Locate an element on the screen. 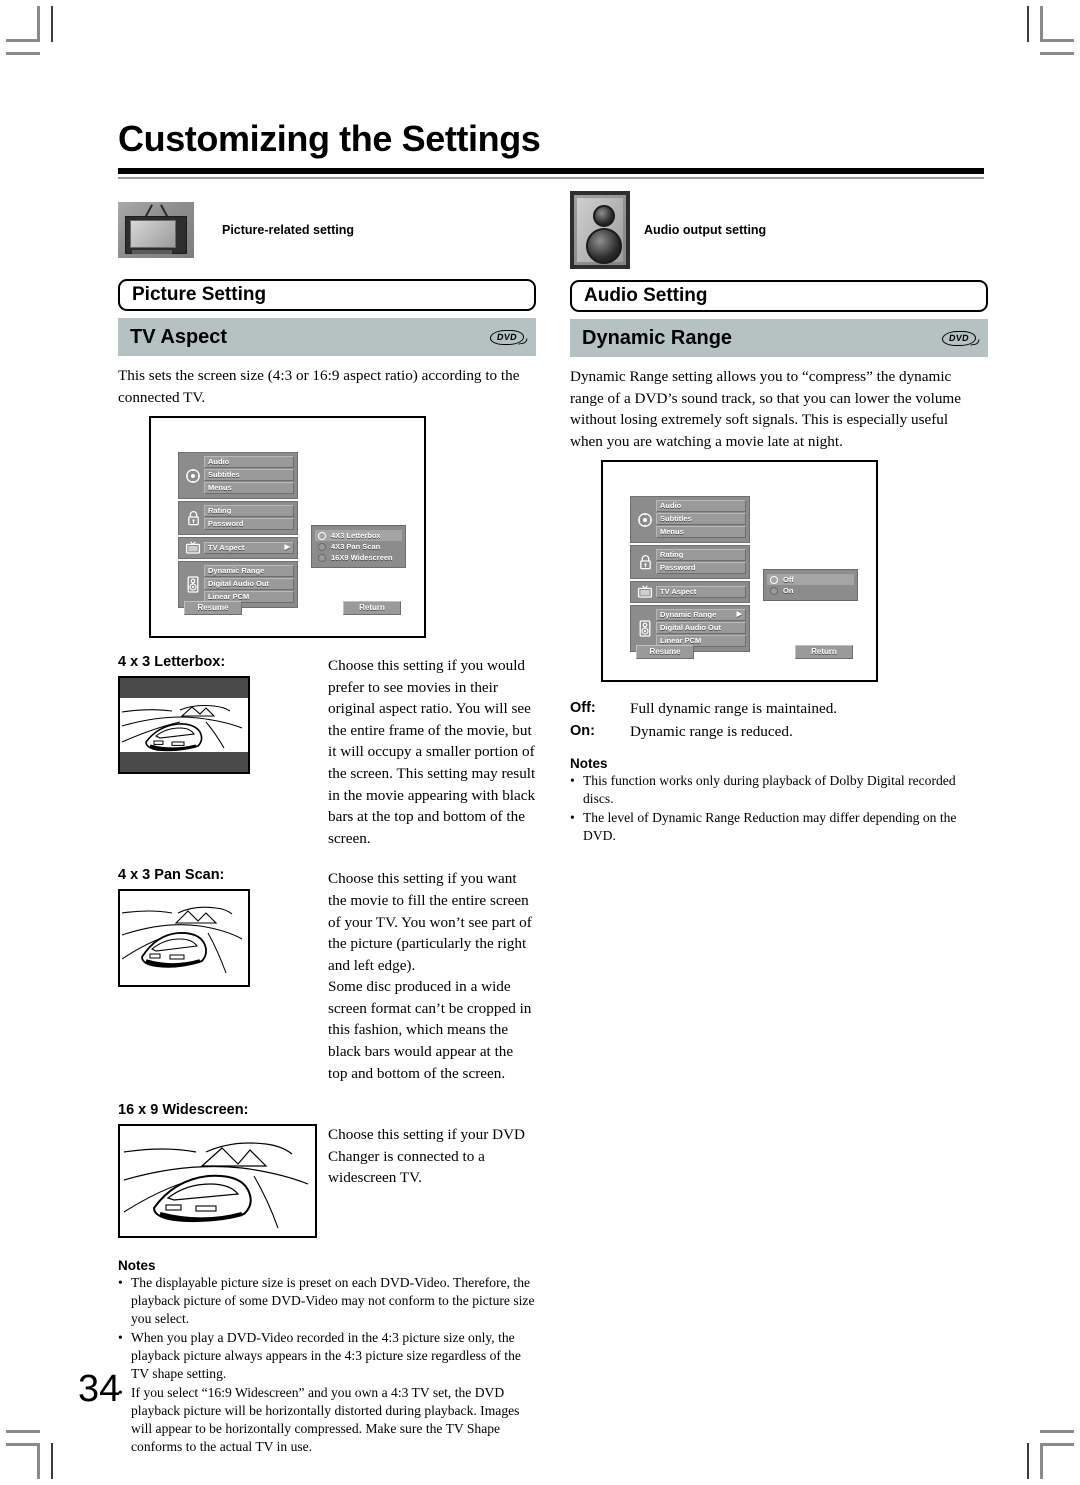 Image resolution: width=1080 pixels, height=1485 pixels. osd-option-label: Off is located at coordinates (788, 580).